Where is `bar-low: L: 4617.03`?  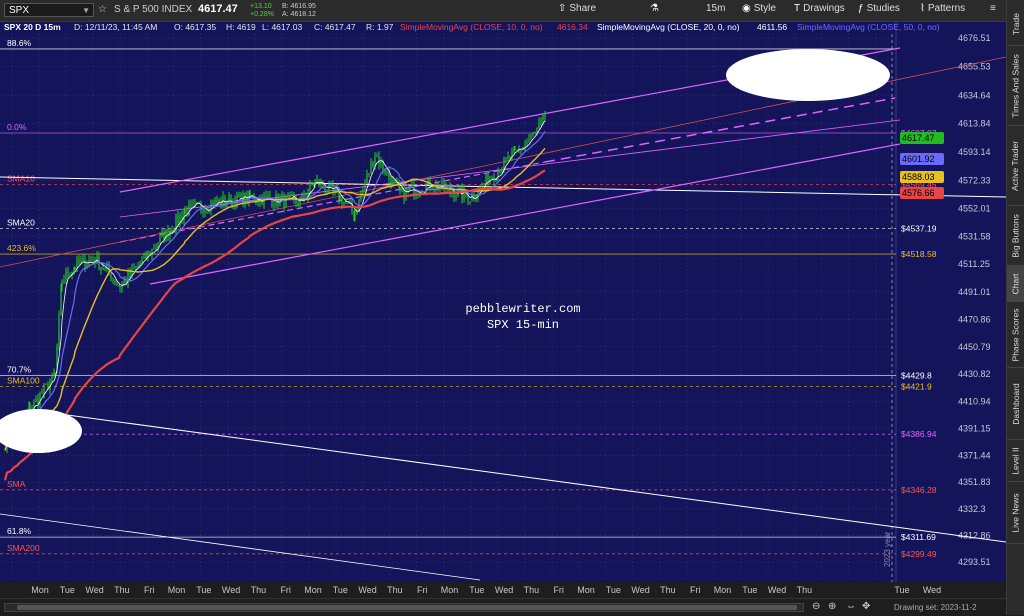
bar-low: L: 4617.03 is located at coordinates (282, 27).